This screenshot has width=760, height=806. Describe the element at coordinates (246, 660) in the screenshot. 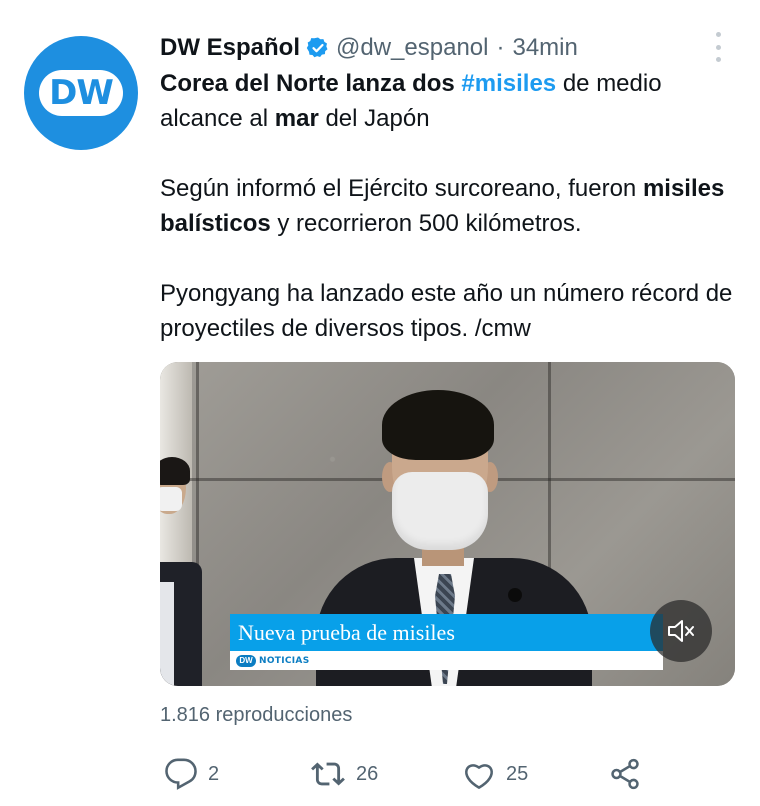

I see `dw-logo-small: DW` at that location.